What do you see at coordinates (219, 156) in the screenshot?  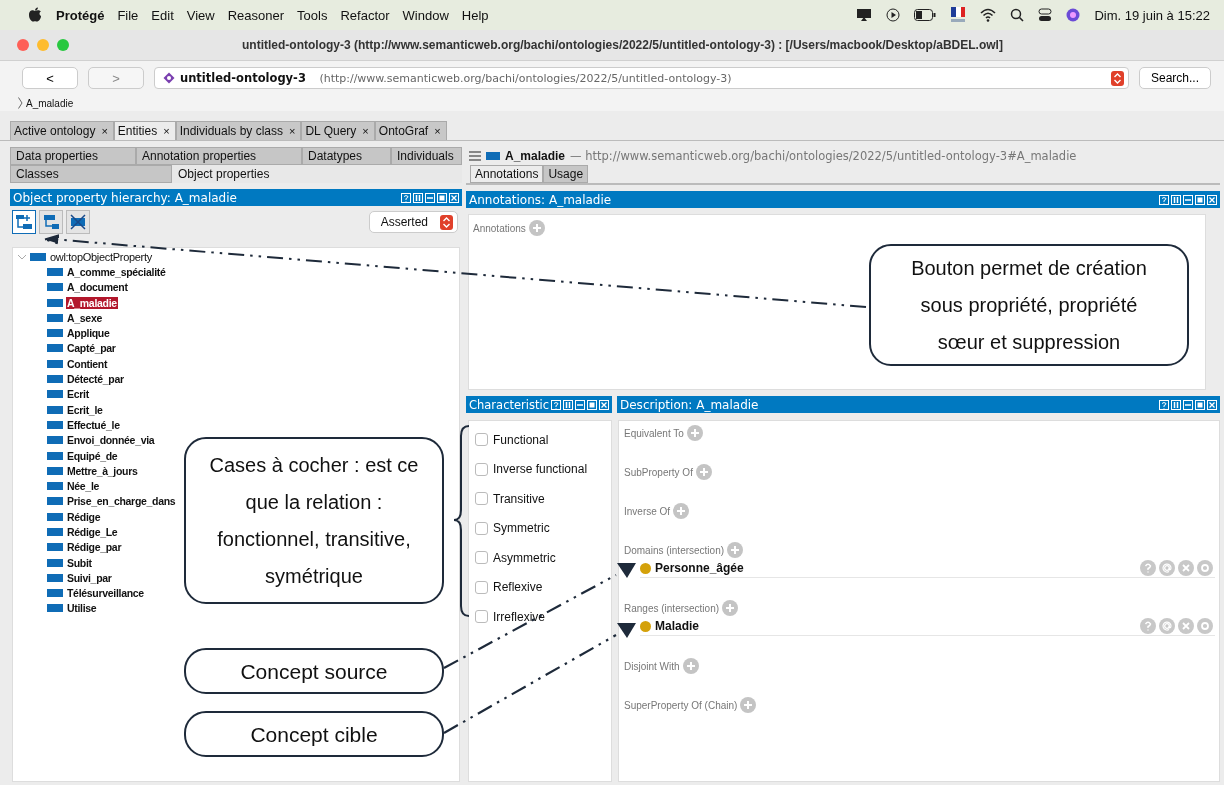 I see `entity-tab: Annotation properties` at bounding box center [219, 156].